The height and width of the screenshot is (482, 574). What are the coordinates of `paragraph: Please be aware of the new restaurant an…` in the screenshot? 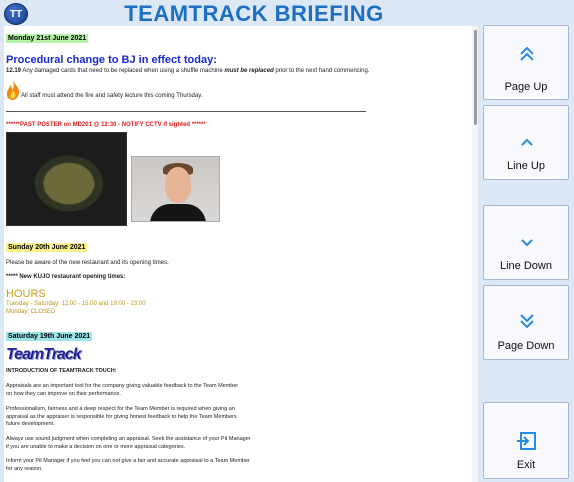 It's located at (87, 263).